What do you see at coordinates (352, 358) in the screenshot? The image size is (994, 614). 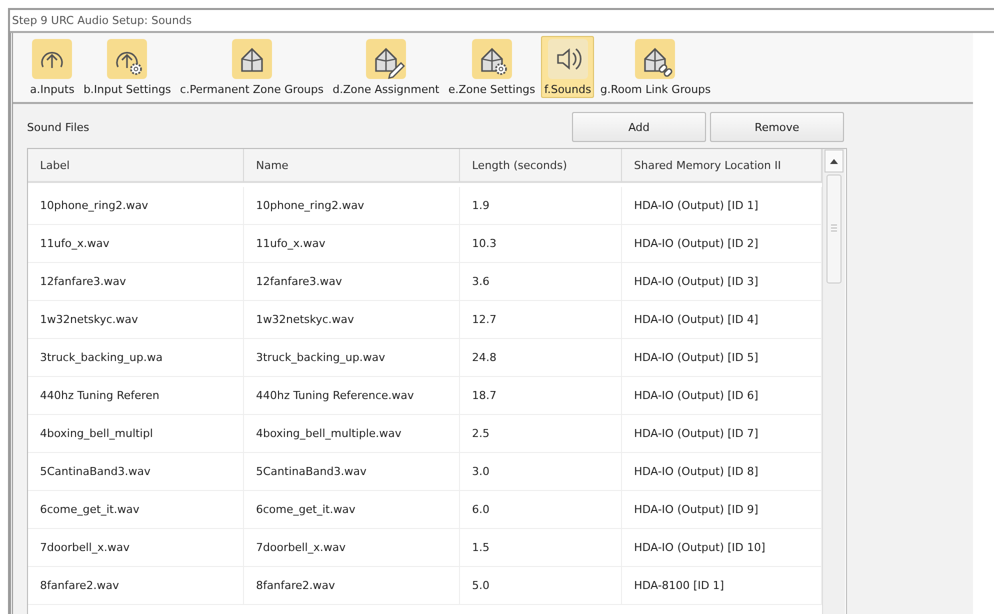 I see `table-cell: 3truck_backing_up.wav` at bounding box center [352, 358].